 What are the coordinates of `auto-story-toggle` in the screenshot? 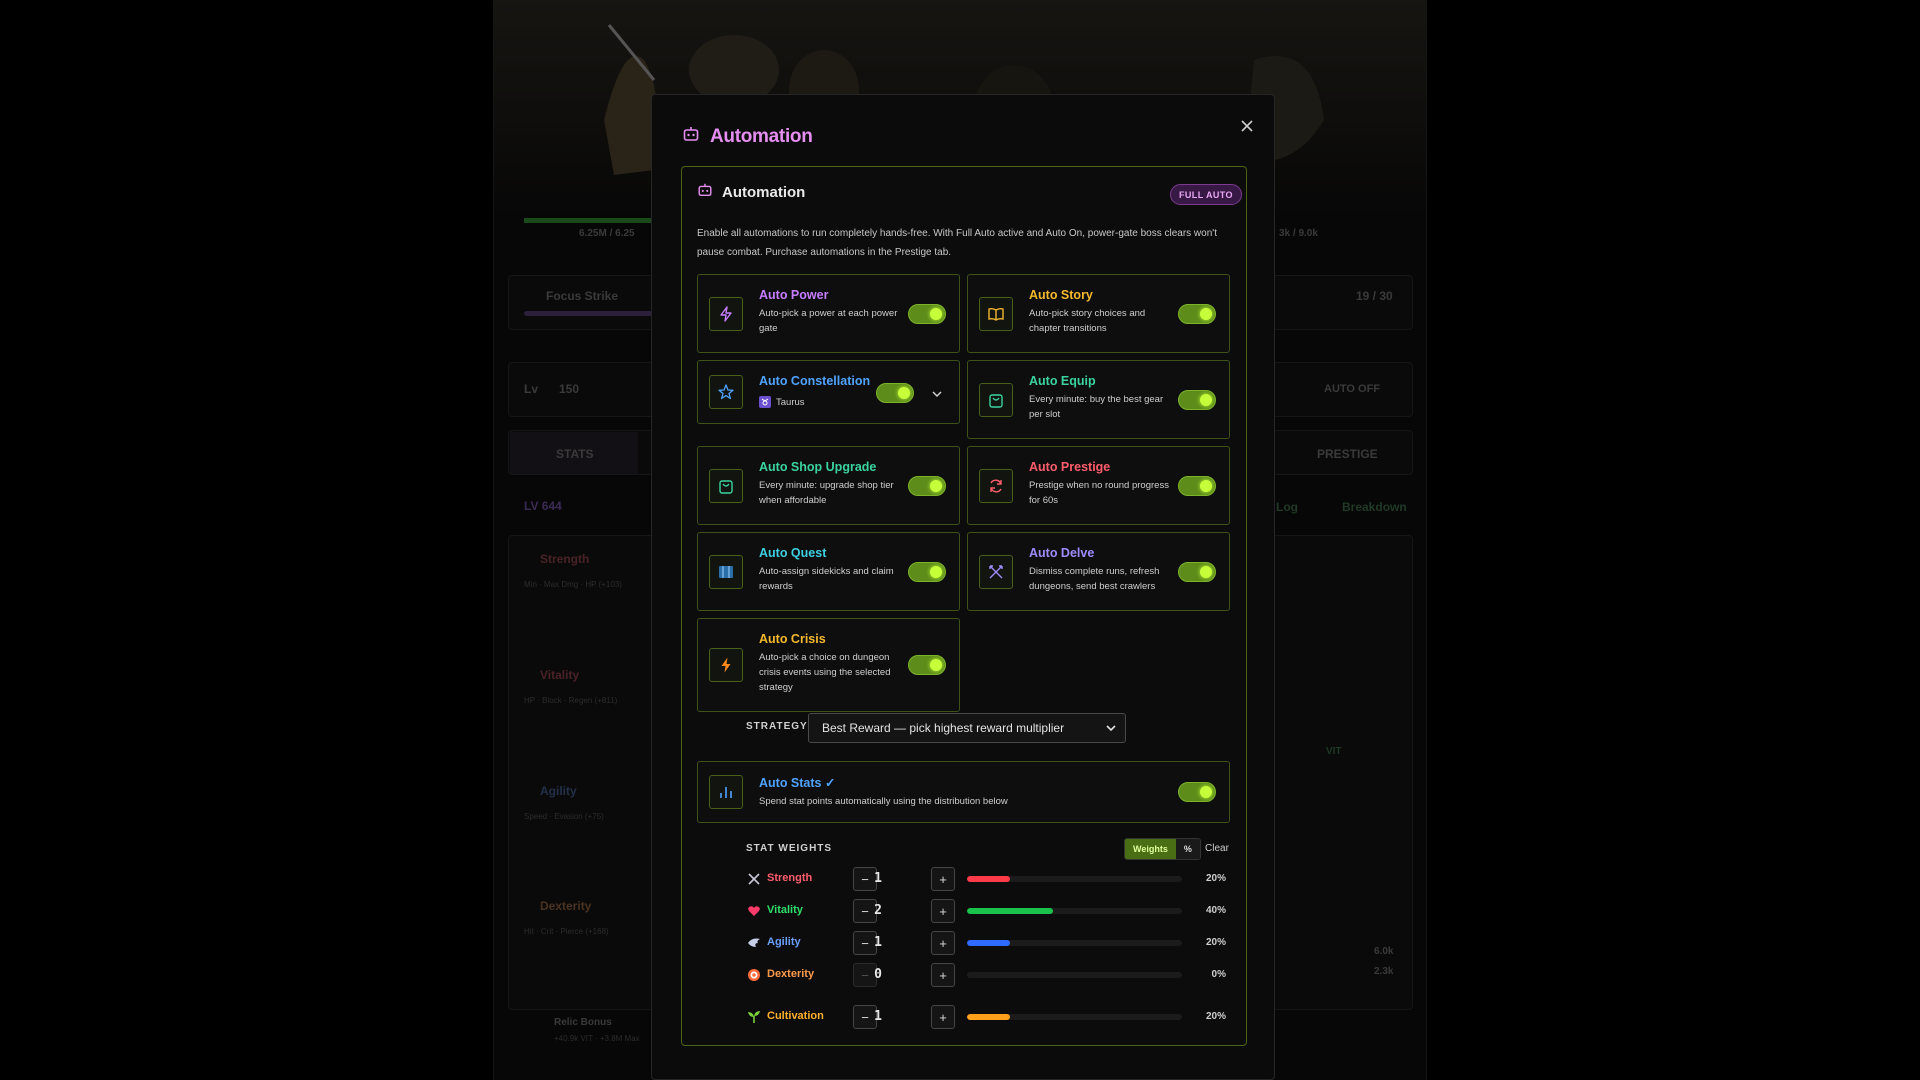 It's located at (1197, 314).